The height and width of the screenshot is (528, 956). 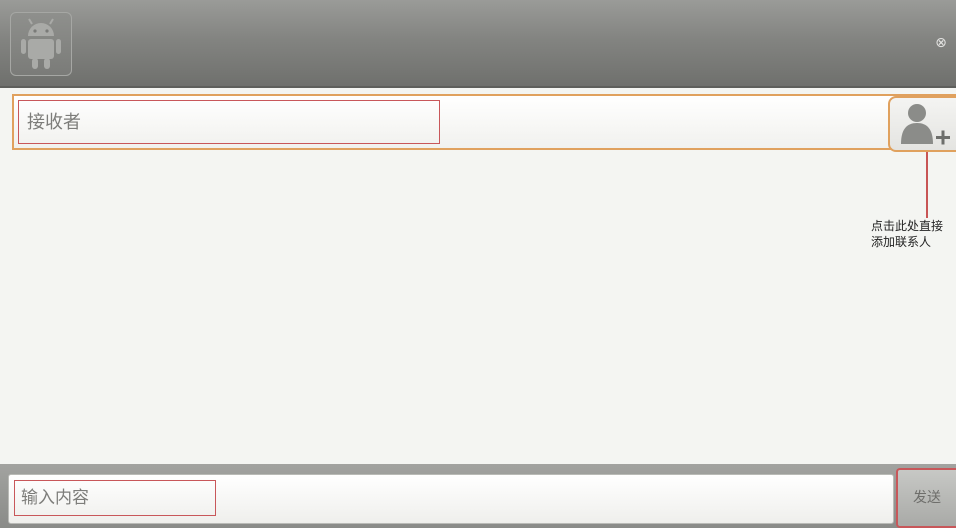 I want to click on recipient-input, so click(x=229, y=122).